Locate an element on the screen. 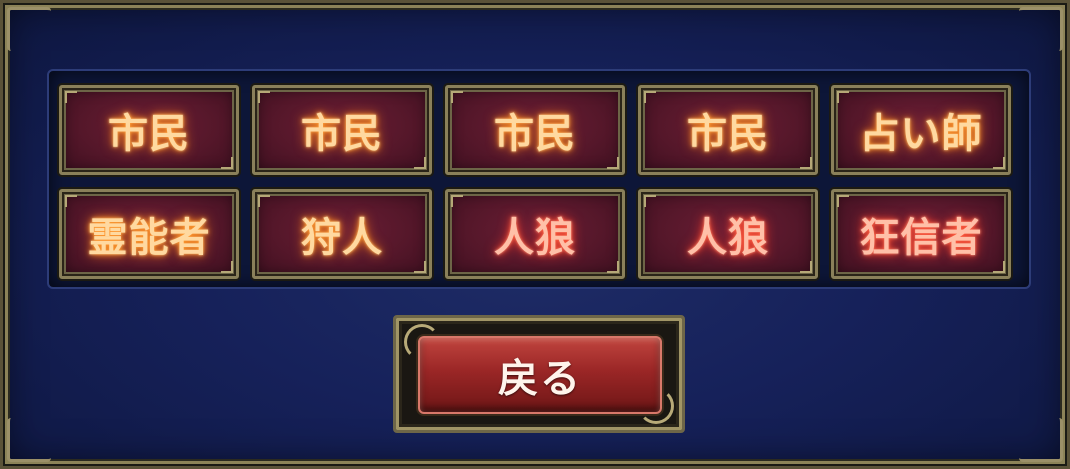 The width and height of the screenshot is (1070, 469). role-label: 狂信者 is located at coordinates (921, 238).